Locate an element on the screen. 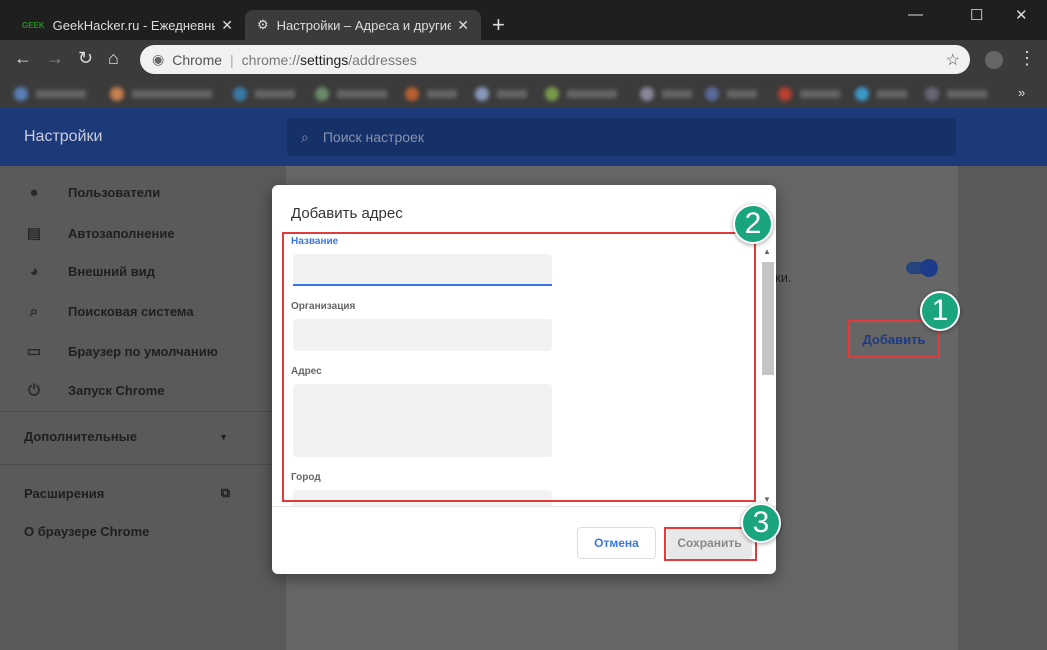 Image resolution: width=1047 pixels, height=650 pixels. sidebar-item-label: Поисковая система is located at coordinates (131, 311).